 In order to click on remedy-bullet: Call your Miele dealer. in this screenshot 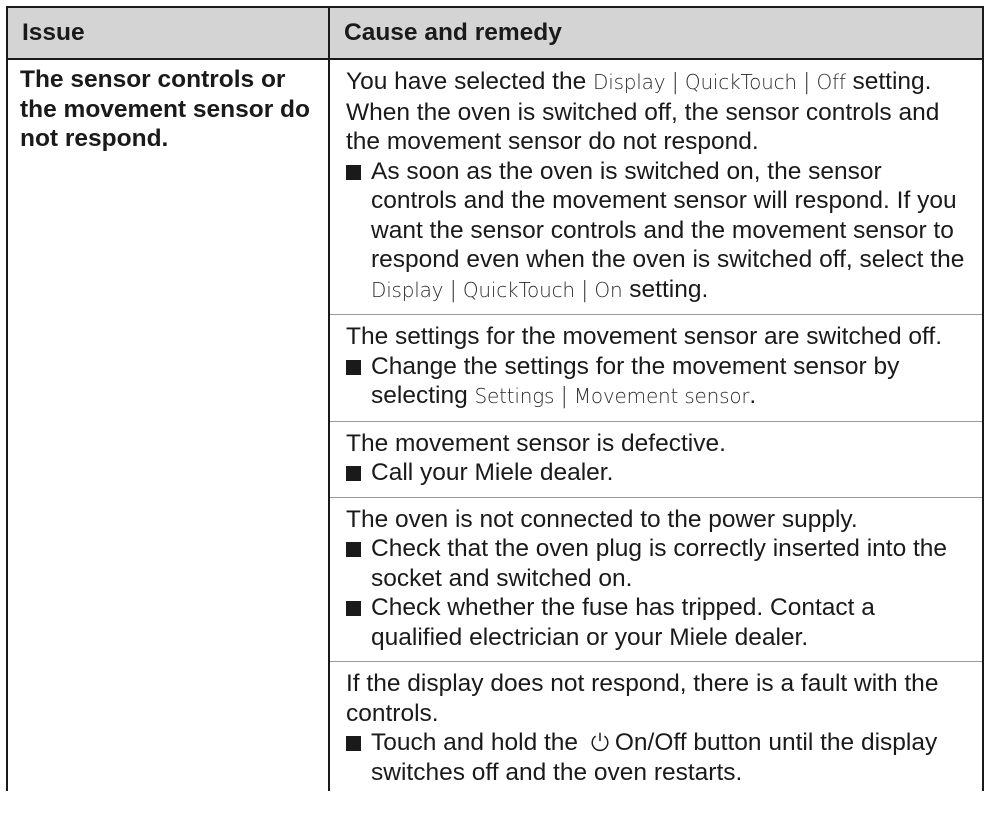, I will do `click(659, 473)`.